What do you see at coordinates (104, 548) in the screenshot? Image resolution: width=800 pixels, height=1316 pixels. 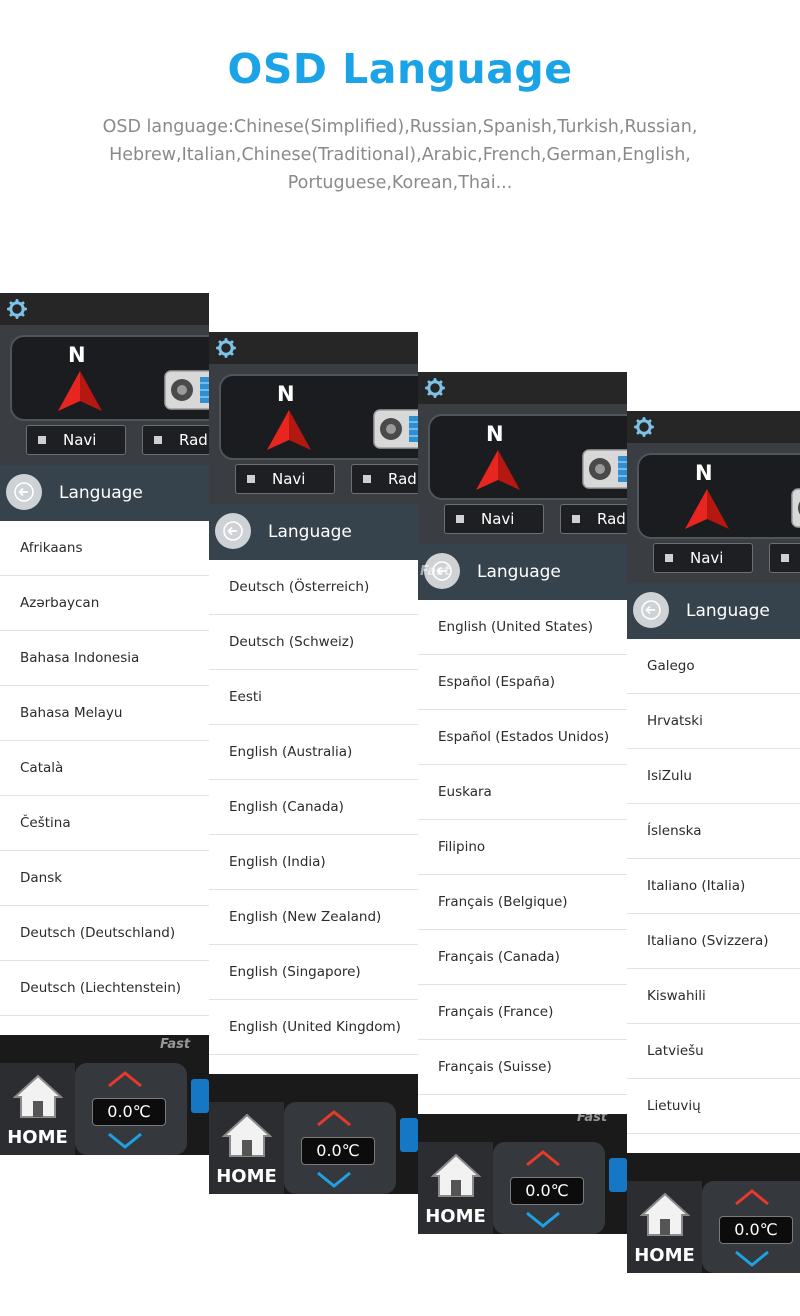 I see `language-item: Afrikaans` at bounding box center [104, 548].